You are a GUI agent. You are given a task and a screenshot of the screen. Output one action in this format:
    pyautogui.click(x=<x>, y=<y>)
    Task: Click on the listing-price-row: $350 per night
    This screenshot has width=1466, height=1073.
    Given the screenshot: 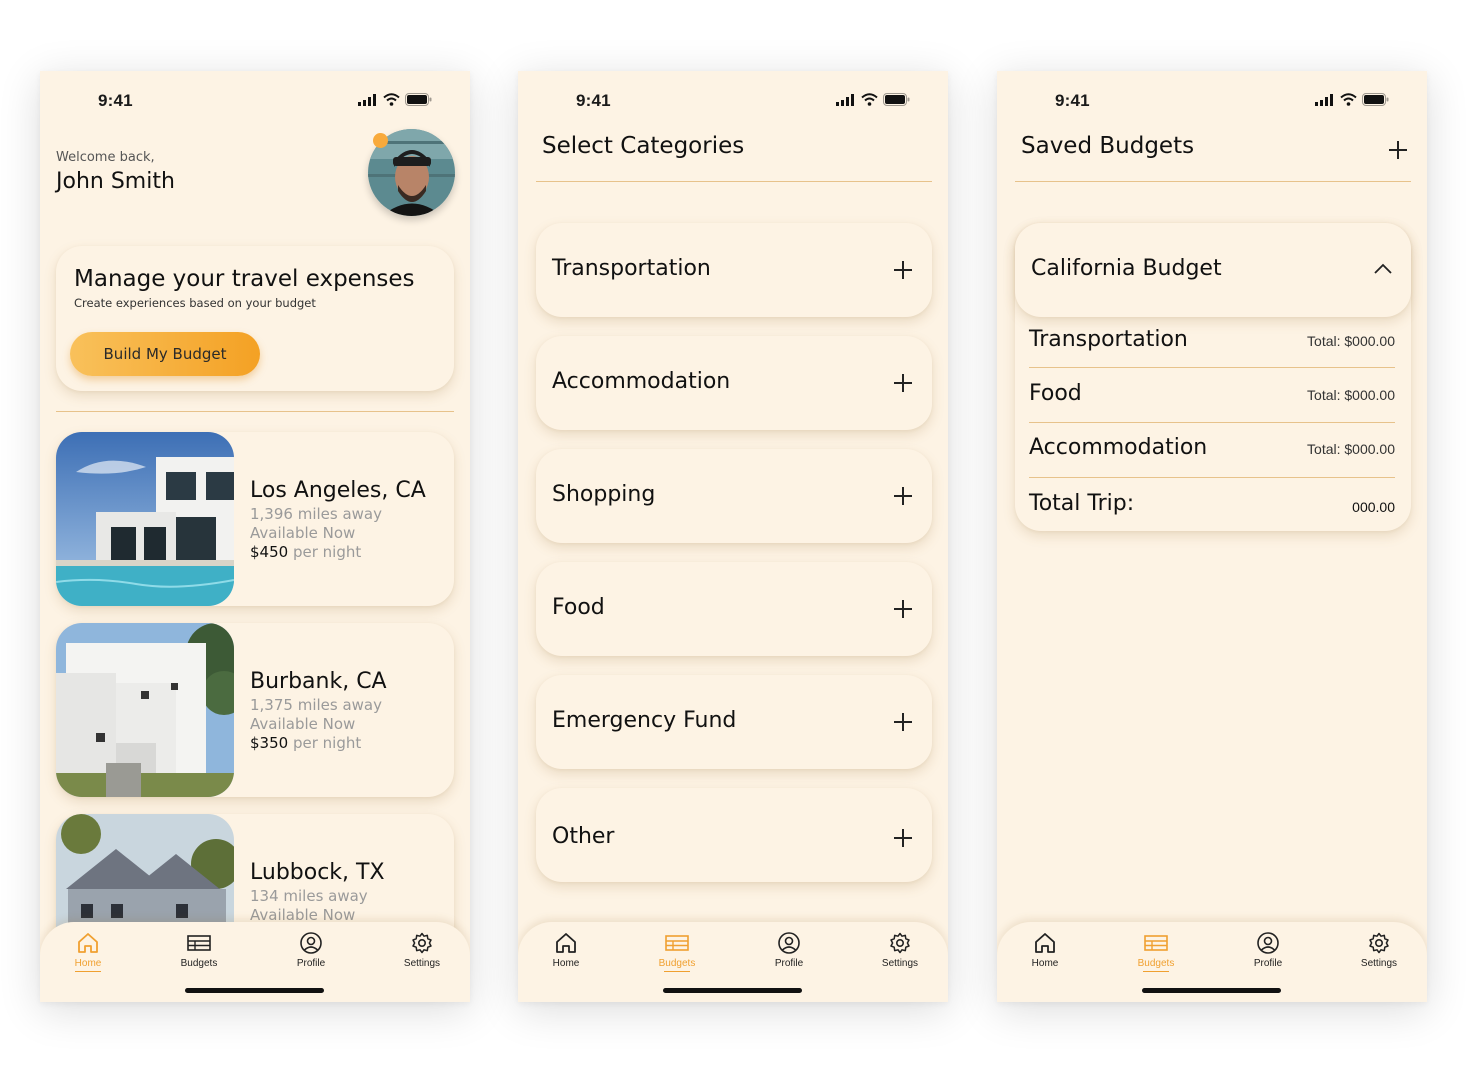 What is the action you would take?
    pyautogui.click(x=305, y=743)
    